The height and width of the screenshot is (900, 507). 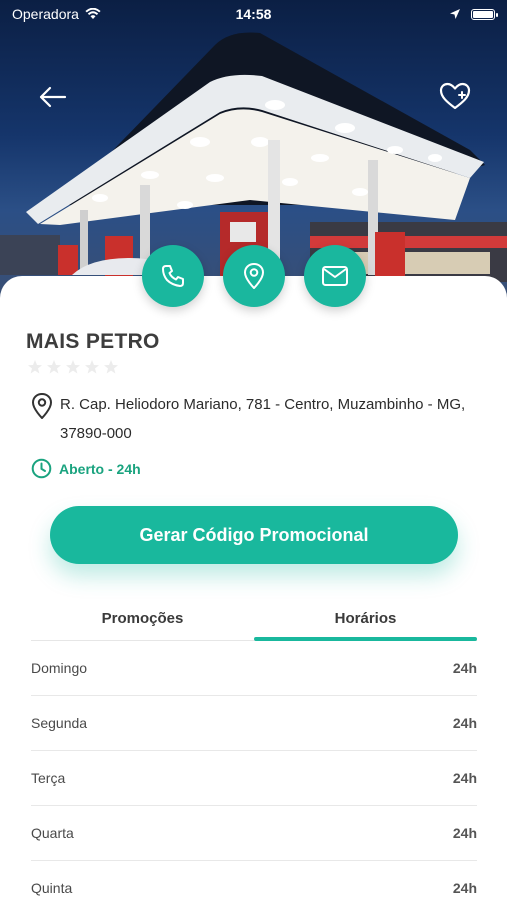 I want to click on day-label: Quinta, so click(x=52, y=888).